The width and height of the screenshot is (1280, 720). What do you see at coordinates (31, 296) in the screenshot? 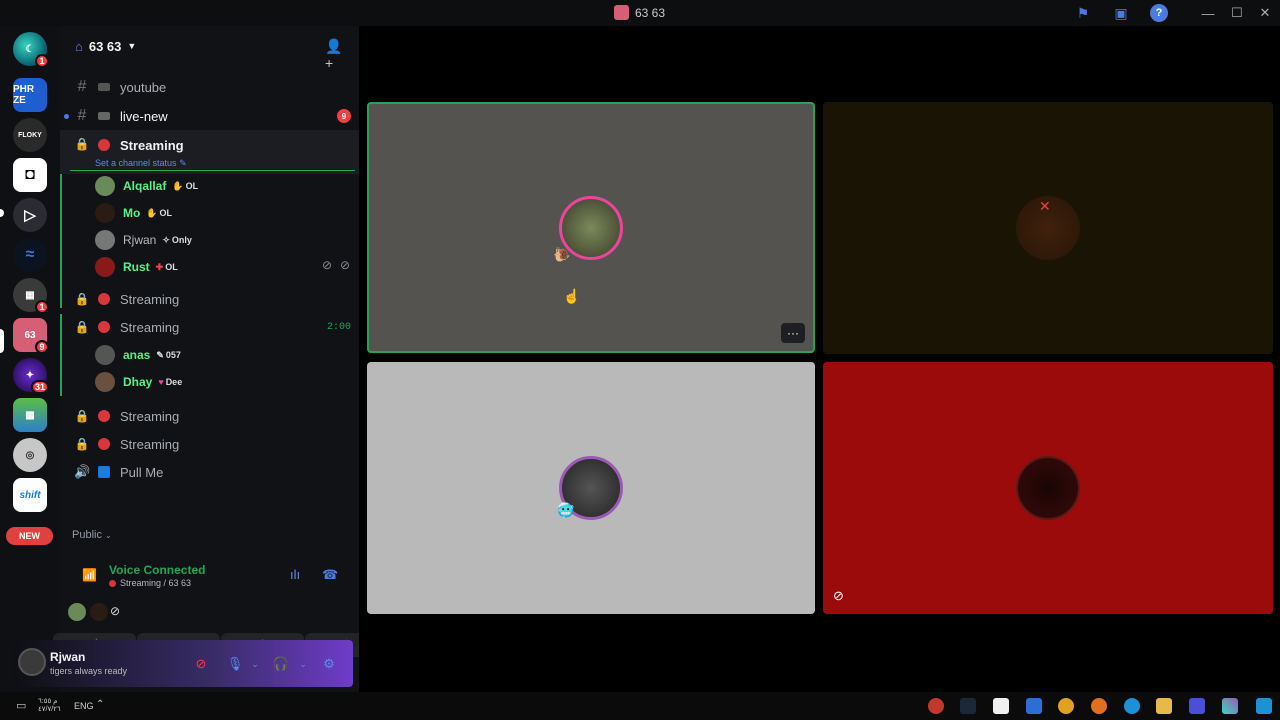
I see `server-group-1: ▦ 1` at bounding box center [31, 296].